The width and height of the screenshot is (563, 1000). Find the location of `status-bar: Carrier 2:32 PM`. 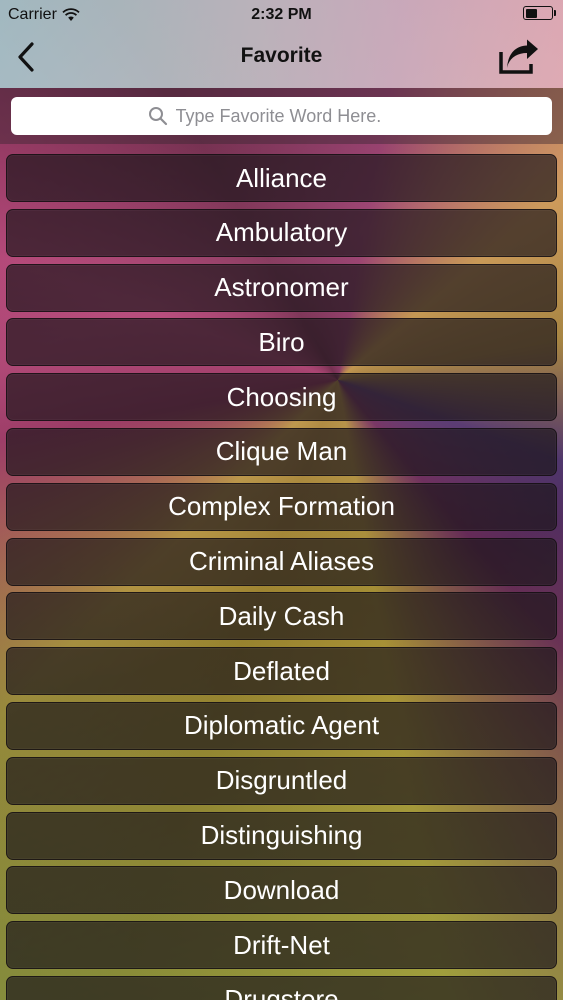

status-bar: Carrier 2:32 PM is located at coordinates (281, 15).